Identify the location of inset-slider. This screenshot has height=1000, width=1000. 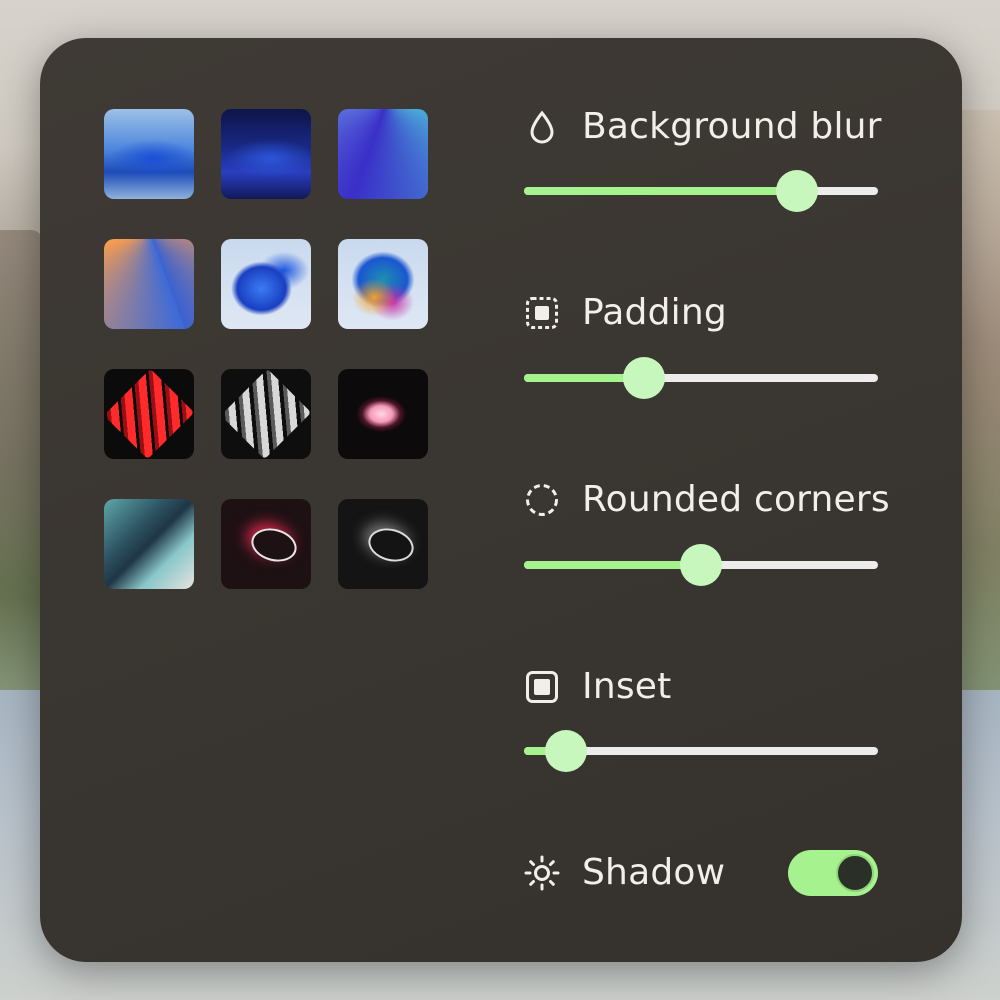
(701, 751).